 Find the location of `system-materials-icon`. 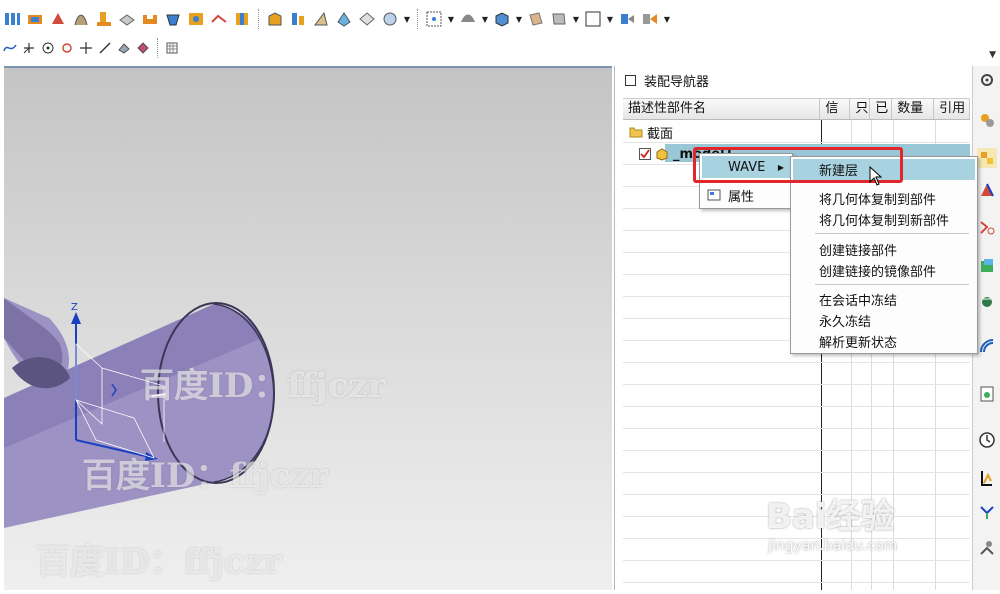

system-materials-icon is located at coordinates (987, 478).